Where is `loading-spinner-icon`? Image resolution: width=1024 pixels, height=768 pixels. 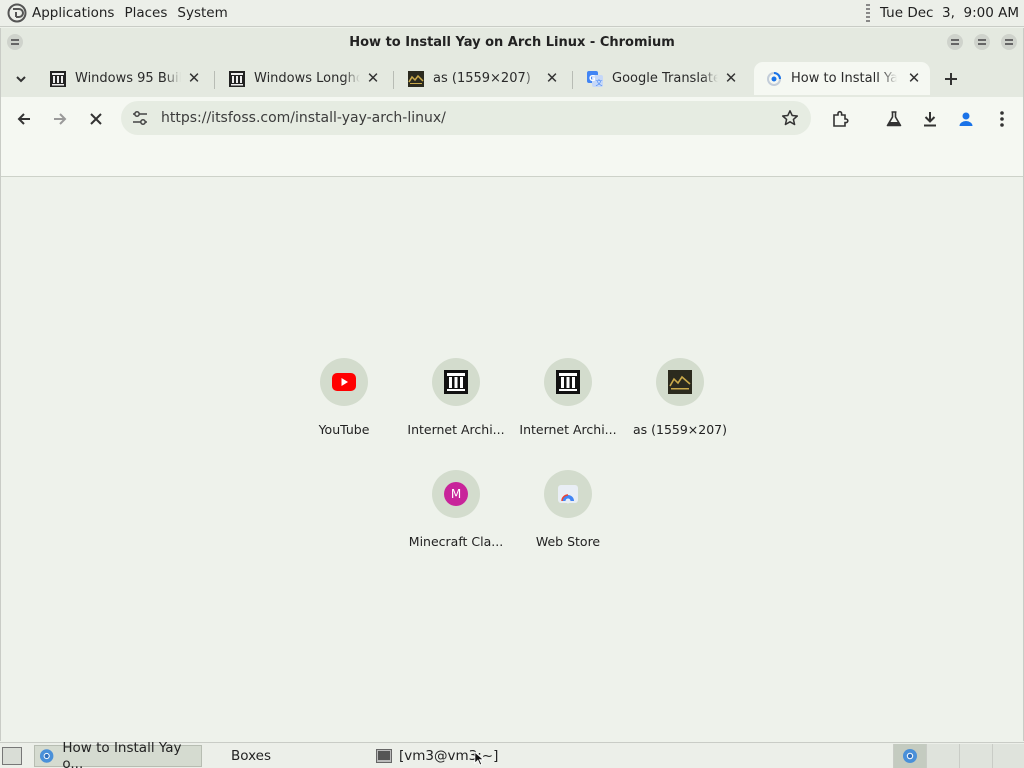
loading-spinner-icon is located at coordinates (774, 79).